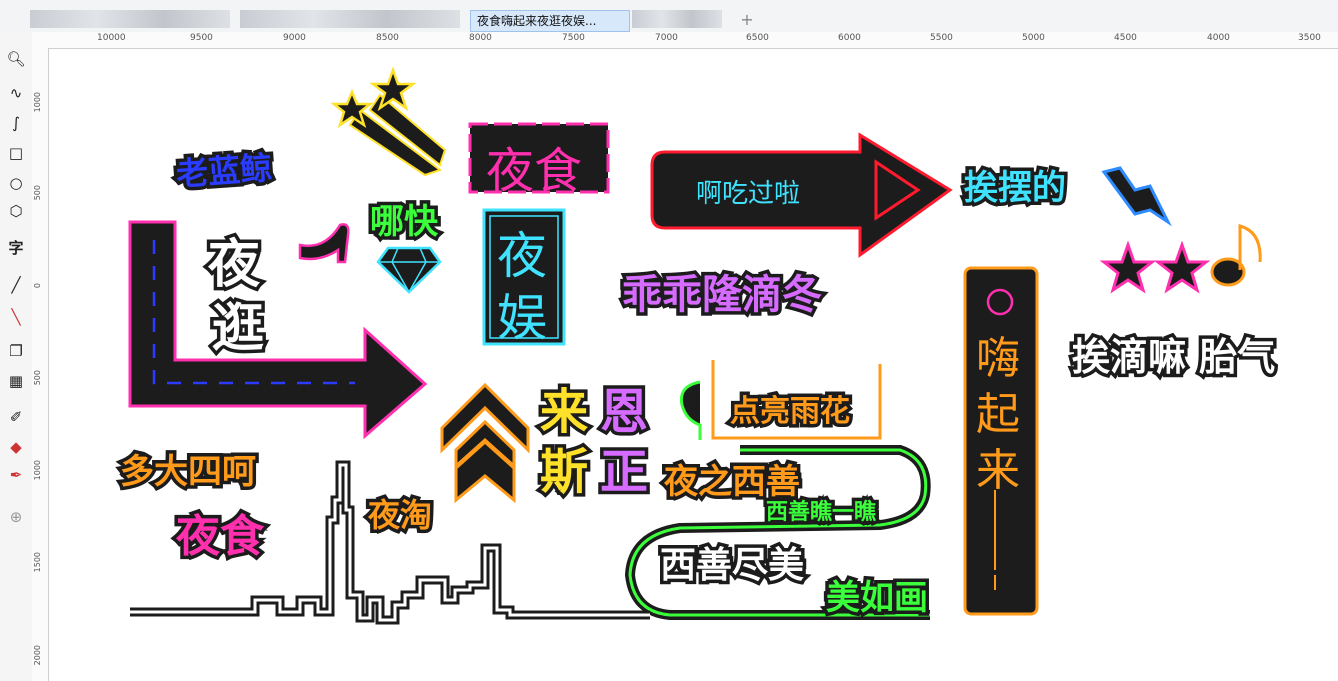  I want to click on ai-bai-de-text: 挨摆的, so click(1015, 188).